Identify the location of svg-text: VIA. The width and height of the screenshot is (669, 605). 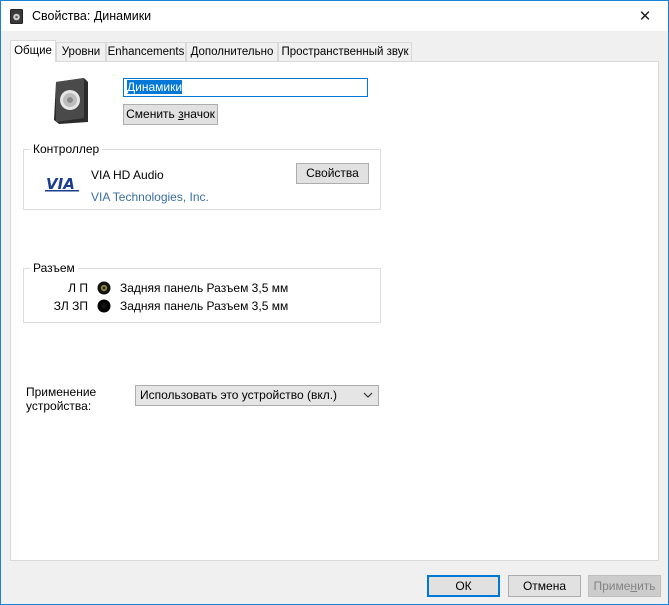
(60, 183).